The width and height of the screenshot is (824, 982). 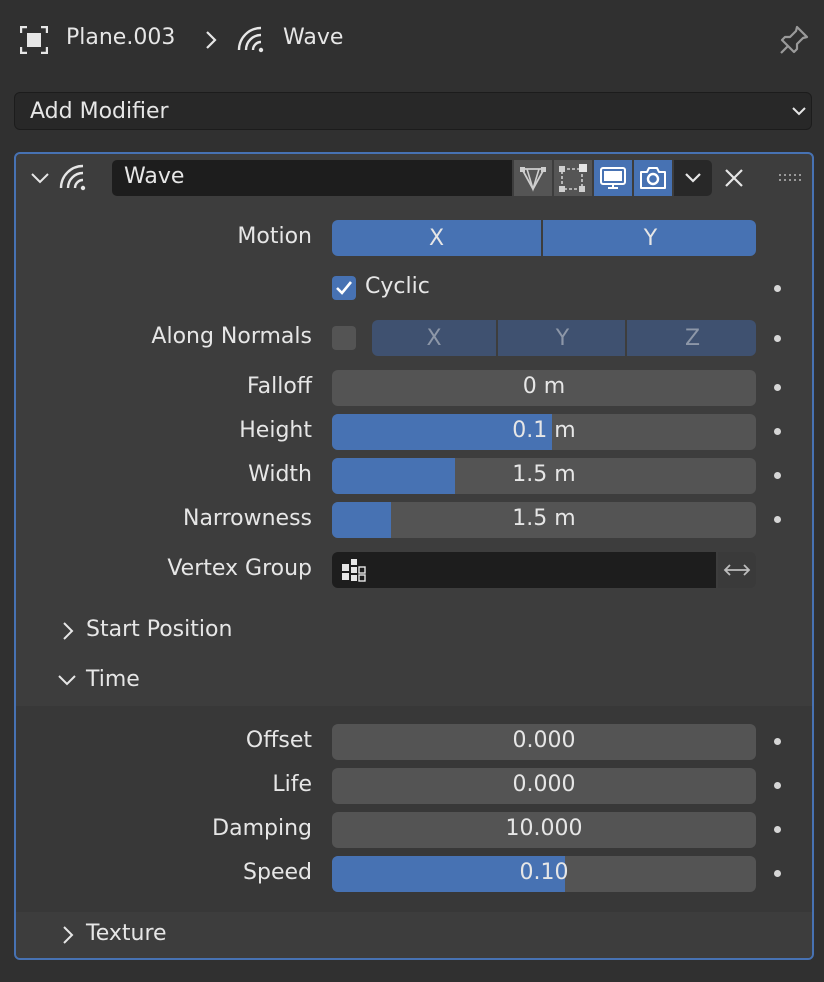 I want to click on realtime-display-toggle, so click(x=613, y=178).